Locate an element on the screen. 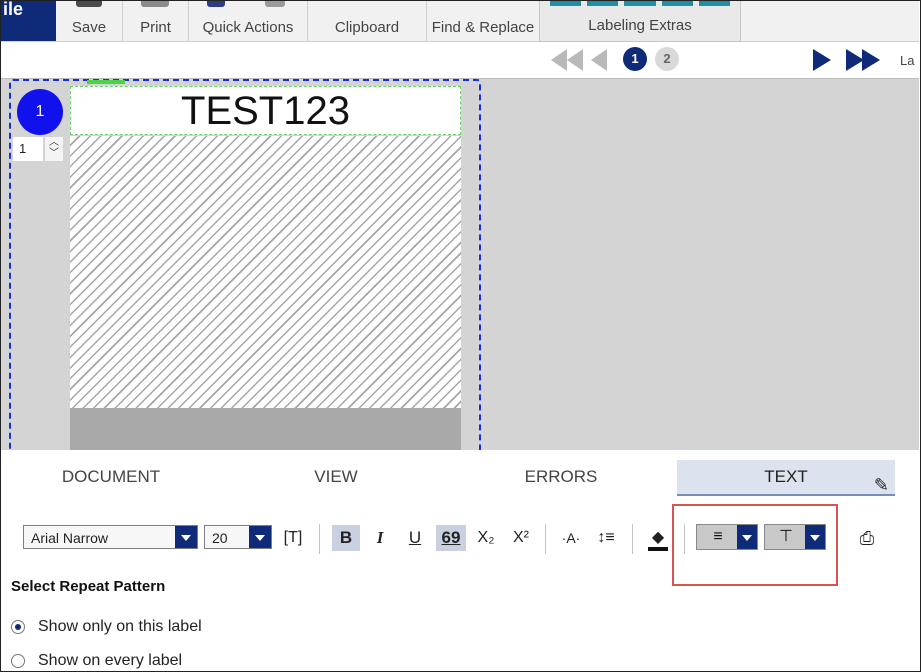  pencil-icon: ✎ is located at coordinates (881, 485).